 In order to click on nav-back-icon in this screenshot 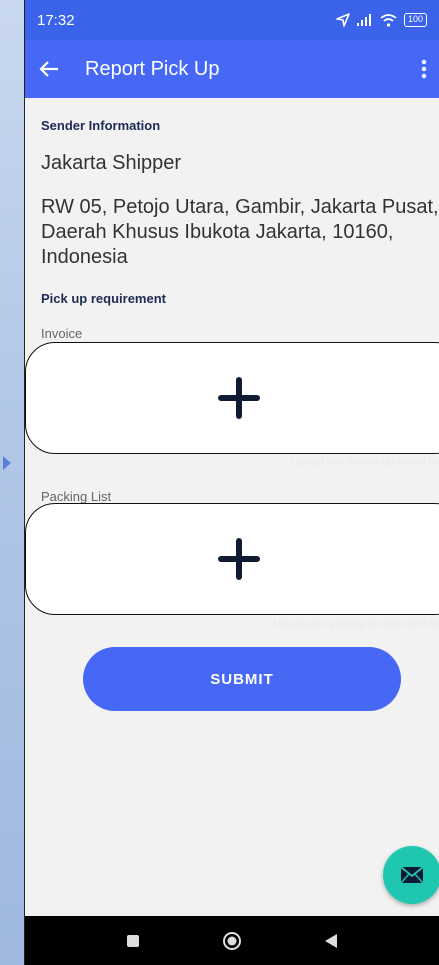, I will do `click(331, 941)`.